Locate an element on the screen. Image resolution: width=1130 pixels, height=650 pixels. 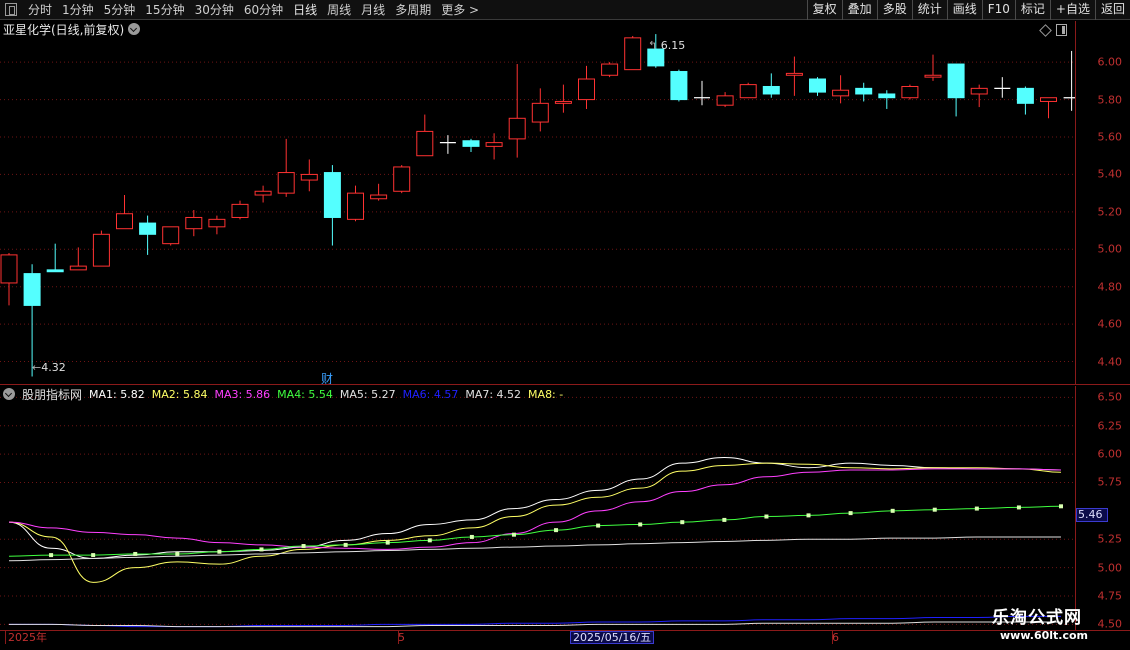
window-icon is located at coordinates (11, 9).